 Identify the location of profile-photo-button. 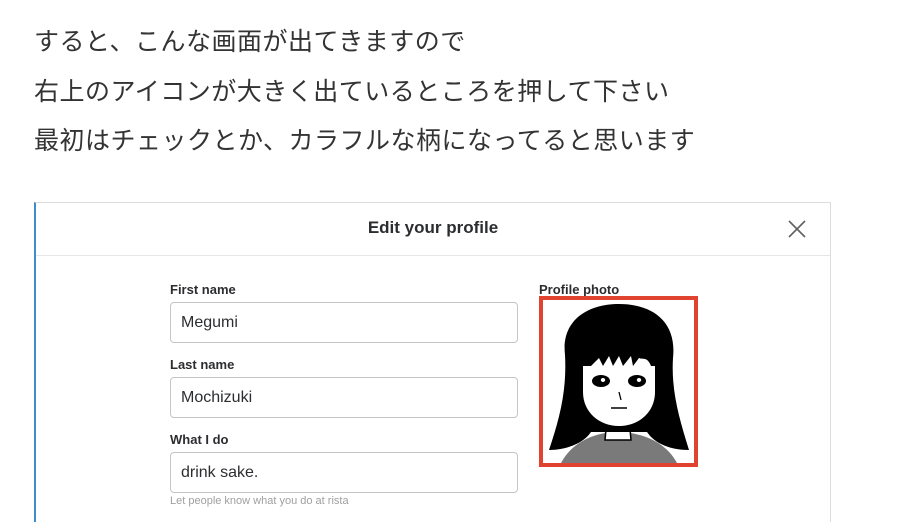
(618, 381).